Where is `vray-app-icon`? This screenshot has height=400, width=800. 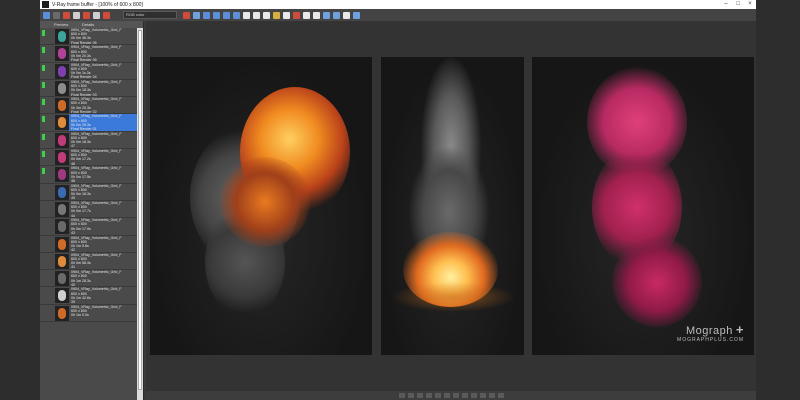
vray-app-icon is located at coordinates (45, 4).